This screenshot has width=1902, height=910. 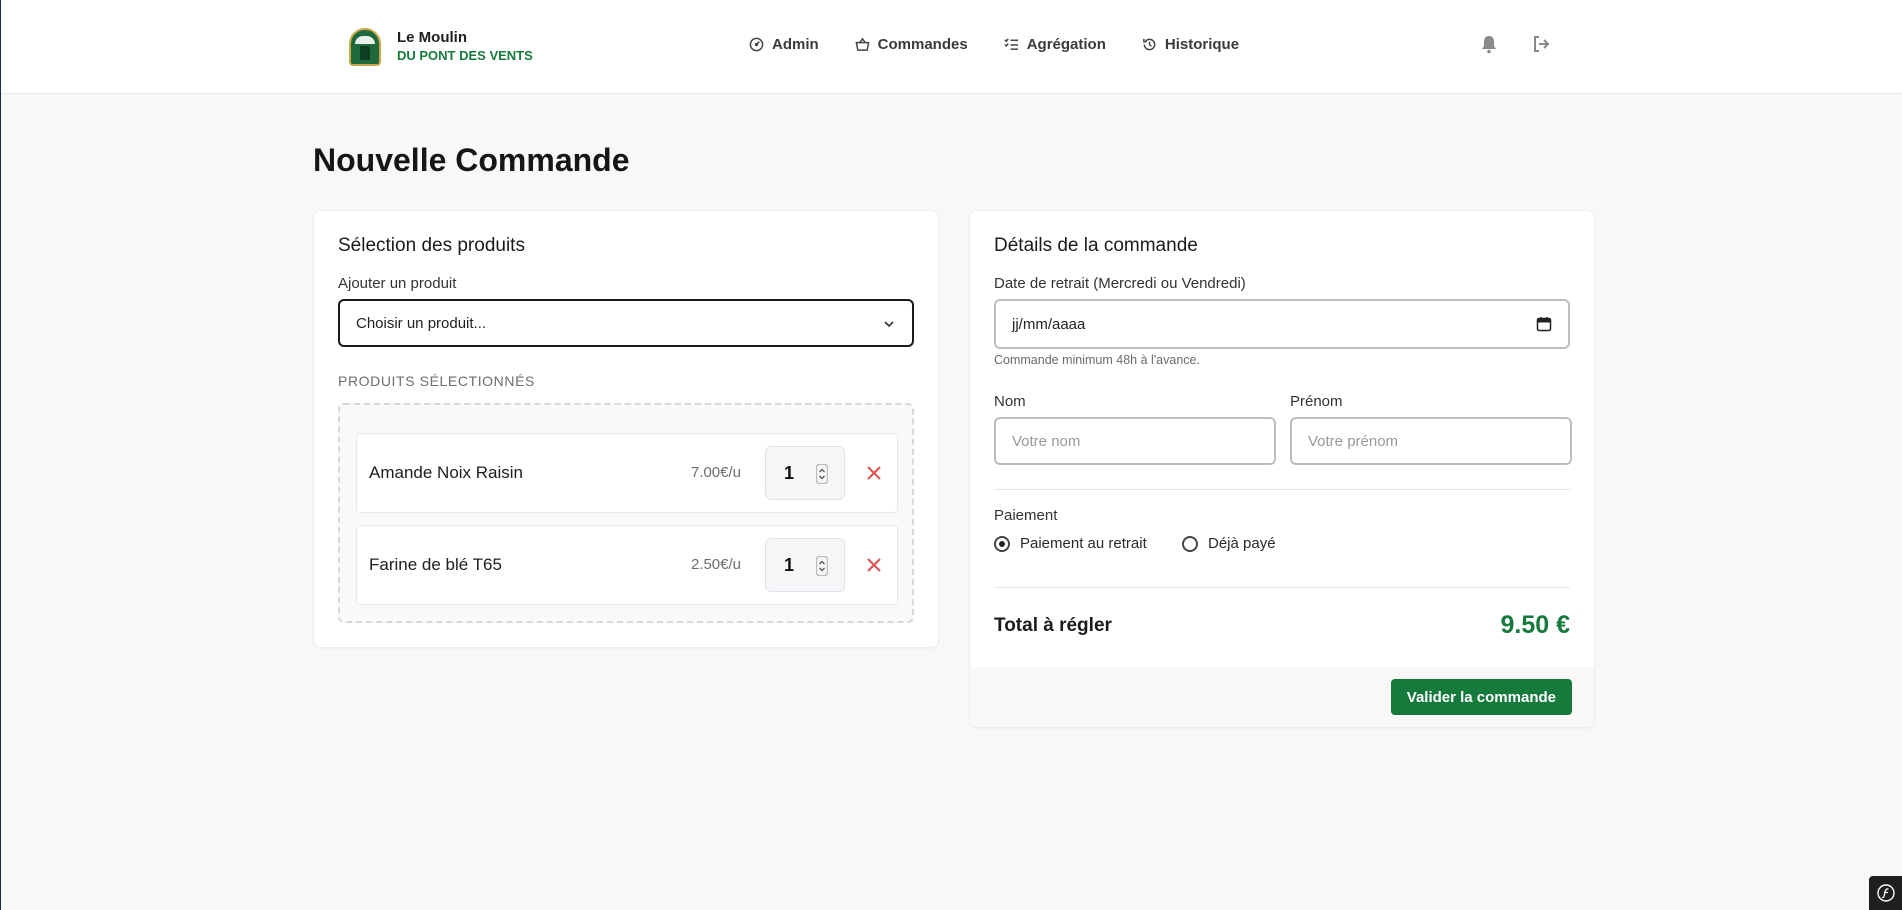 I want to click on nav-item-admin: Admin, so click(x=784, y=44).